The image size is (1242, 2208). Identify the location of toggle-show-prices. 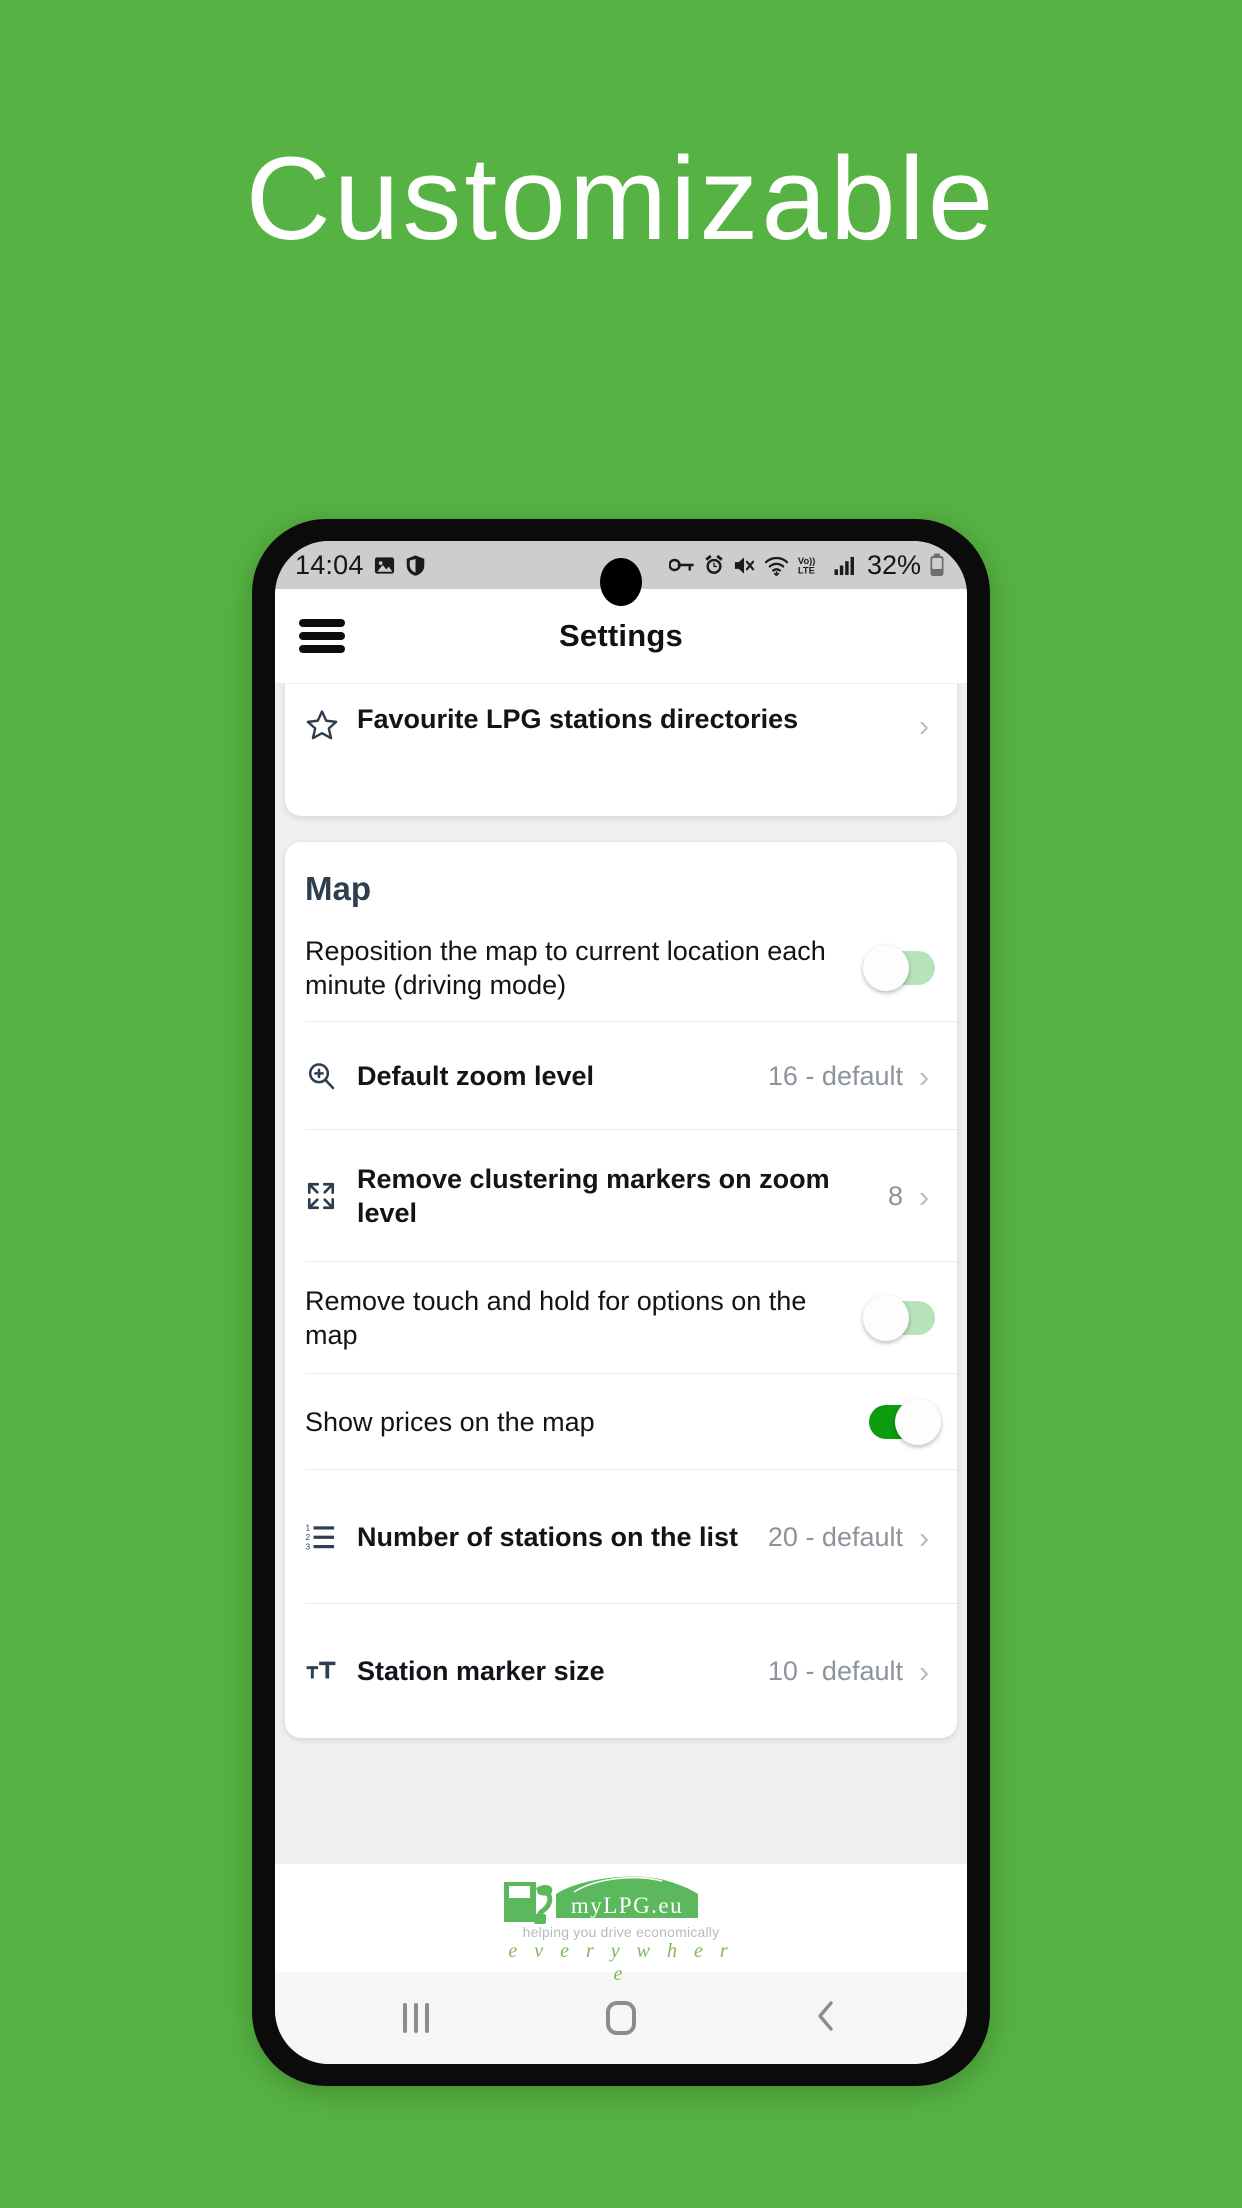
(905, 1422).